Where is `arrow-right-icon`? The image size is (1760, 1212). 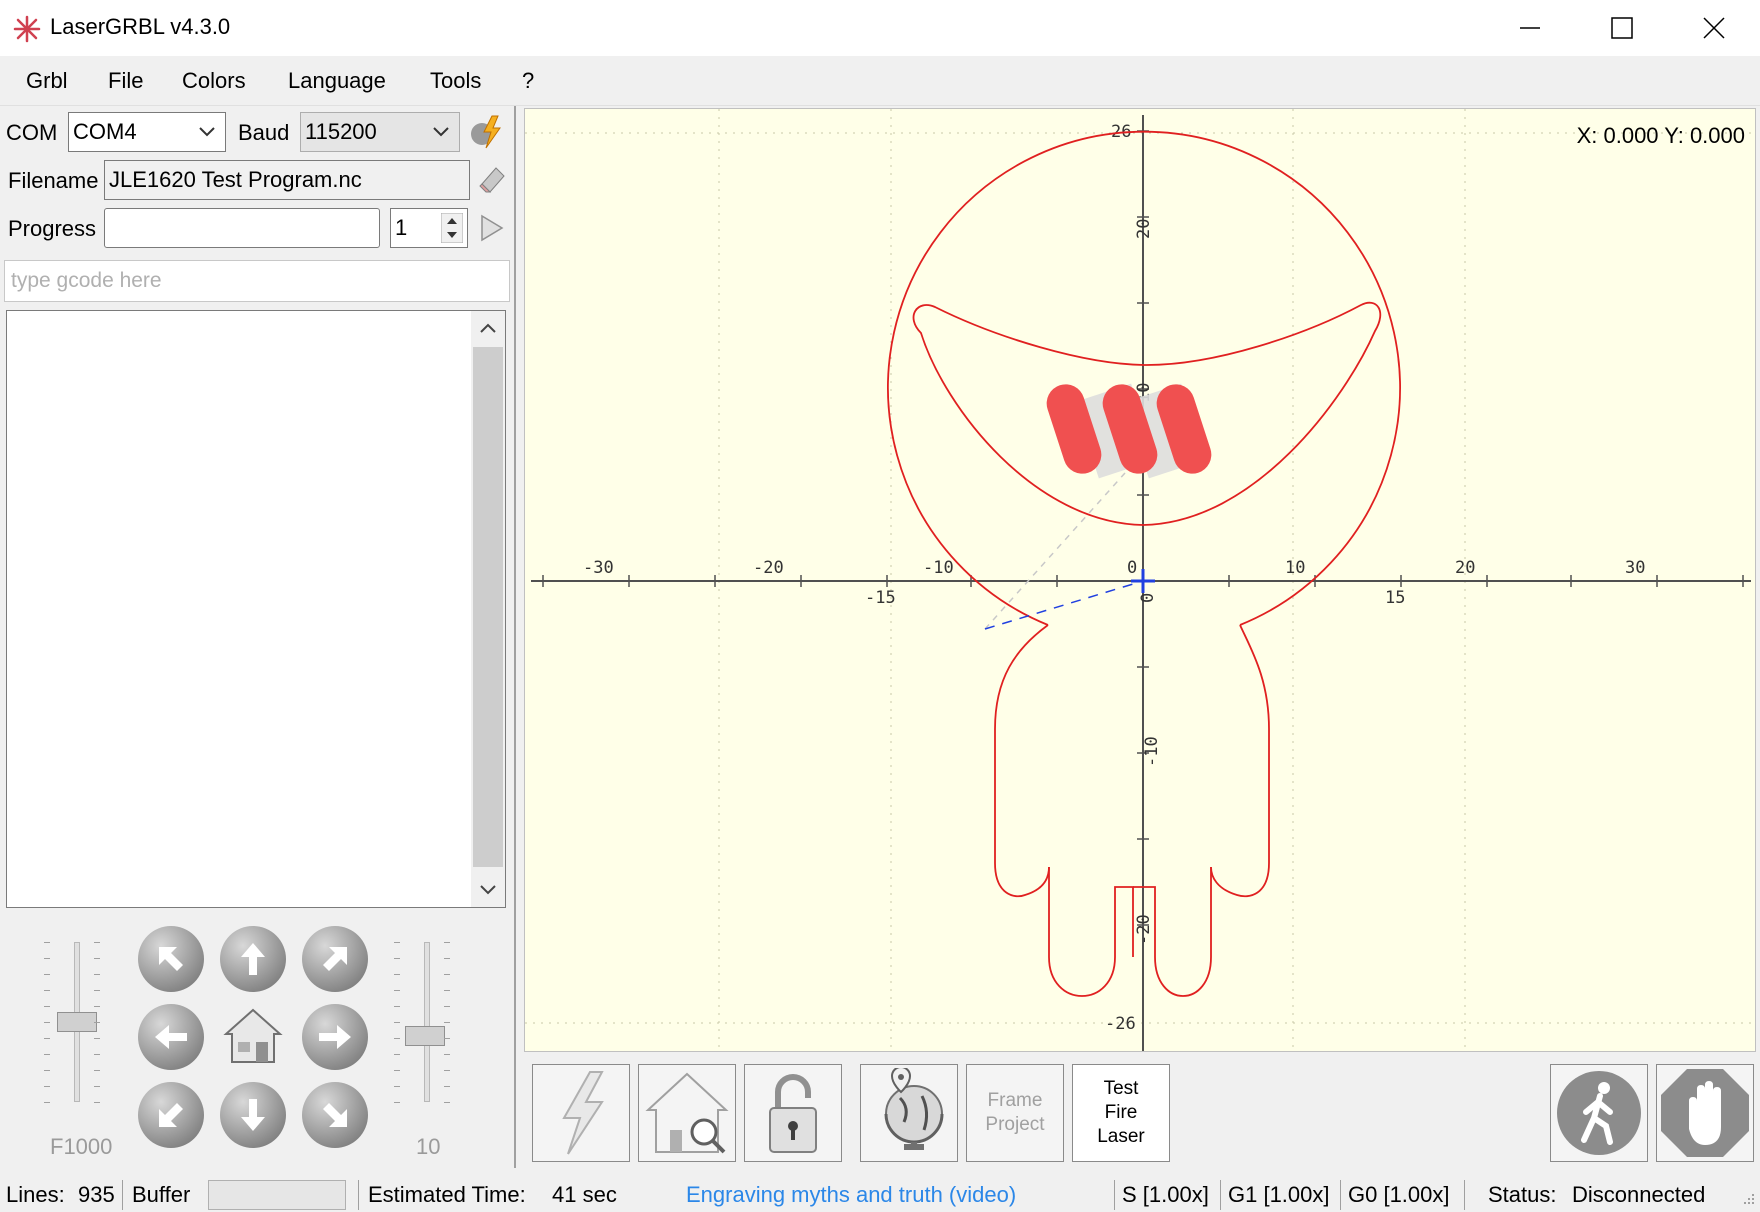
arrow-right-icon is located at coordinates (335, 1037).